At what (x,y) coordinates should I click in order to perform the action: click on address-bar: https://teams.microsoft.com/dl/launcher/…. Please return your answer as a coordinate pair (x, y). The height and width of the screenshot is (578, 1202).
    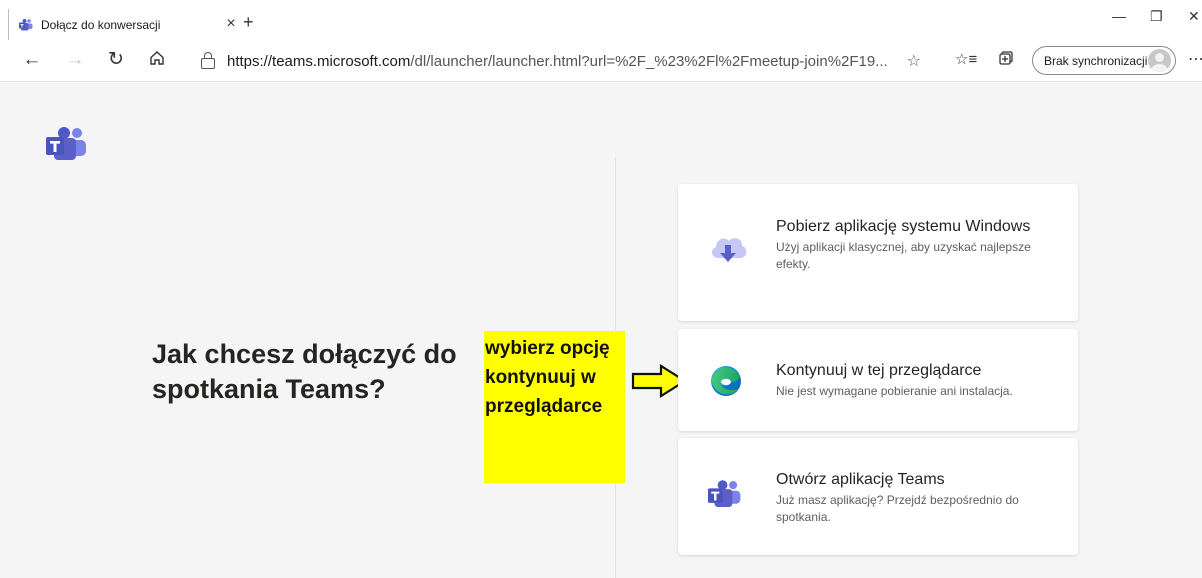
    Looking at the image, I should click on (559, 61).